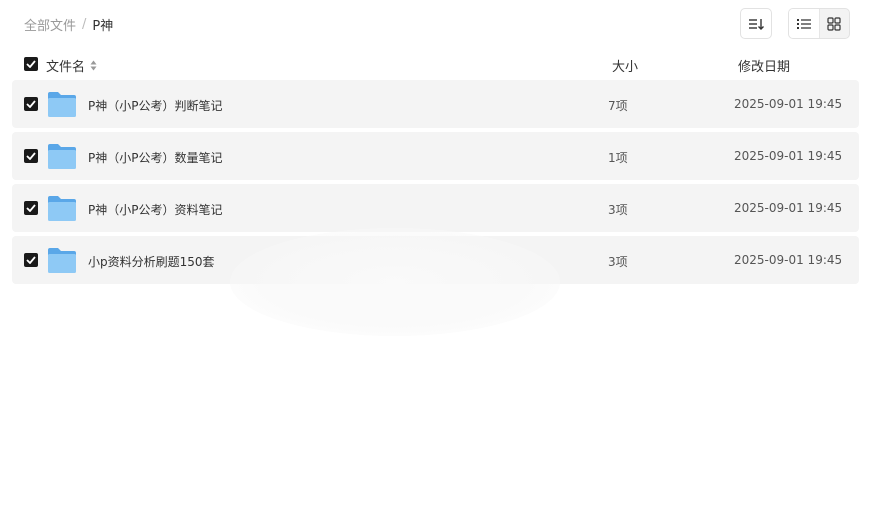  I want to click on sort-button, so click(756, 23).